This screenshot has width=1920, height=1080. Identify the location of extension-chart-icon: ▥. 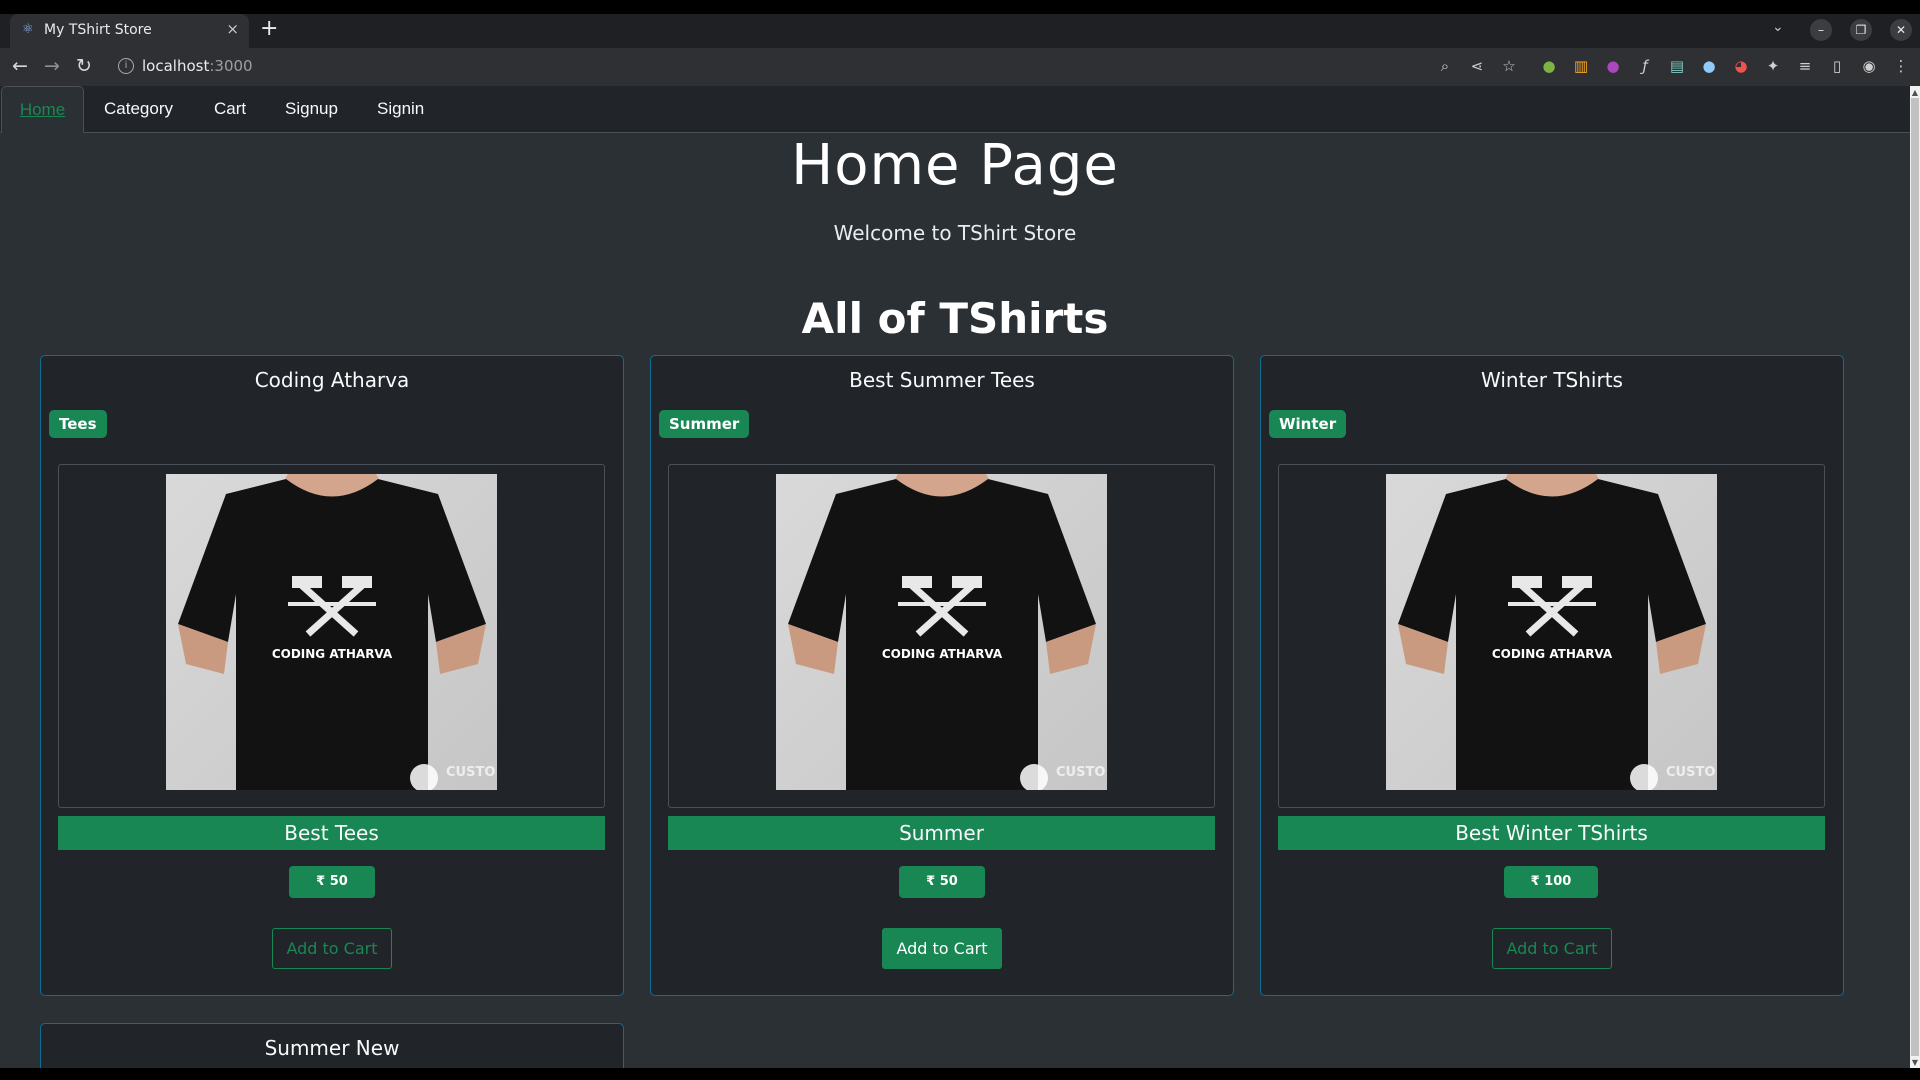
(1581, 66).